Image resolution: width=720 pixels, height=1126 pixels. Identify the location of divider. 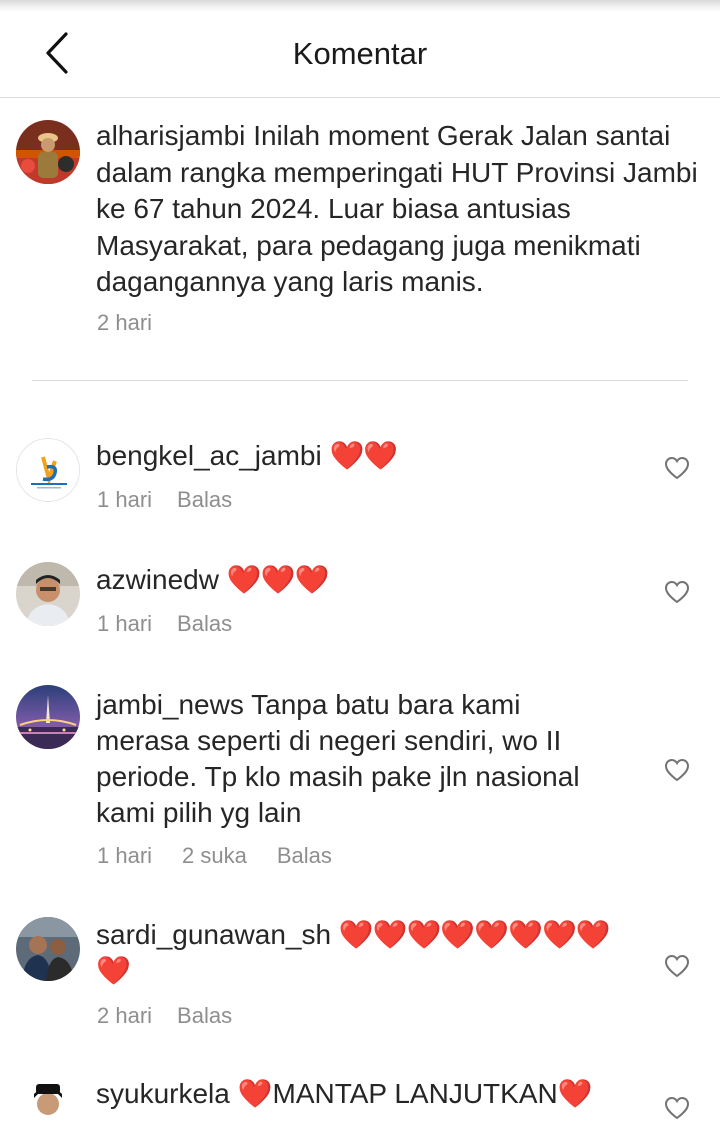
(360, 380).